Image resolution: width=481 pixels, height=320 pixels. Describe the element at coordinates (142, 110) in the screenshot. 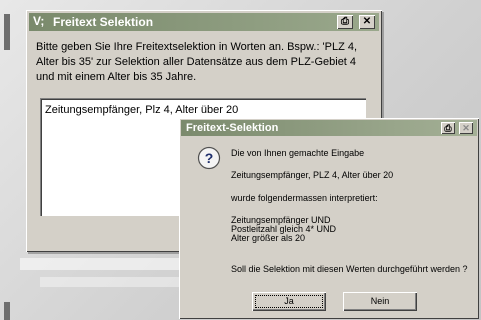

I see `input-value: Zeitungsempfänger, Plz 4, Alter über 20` at that location.